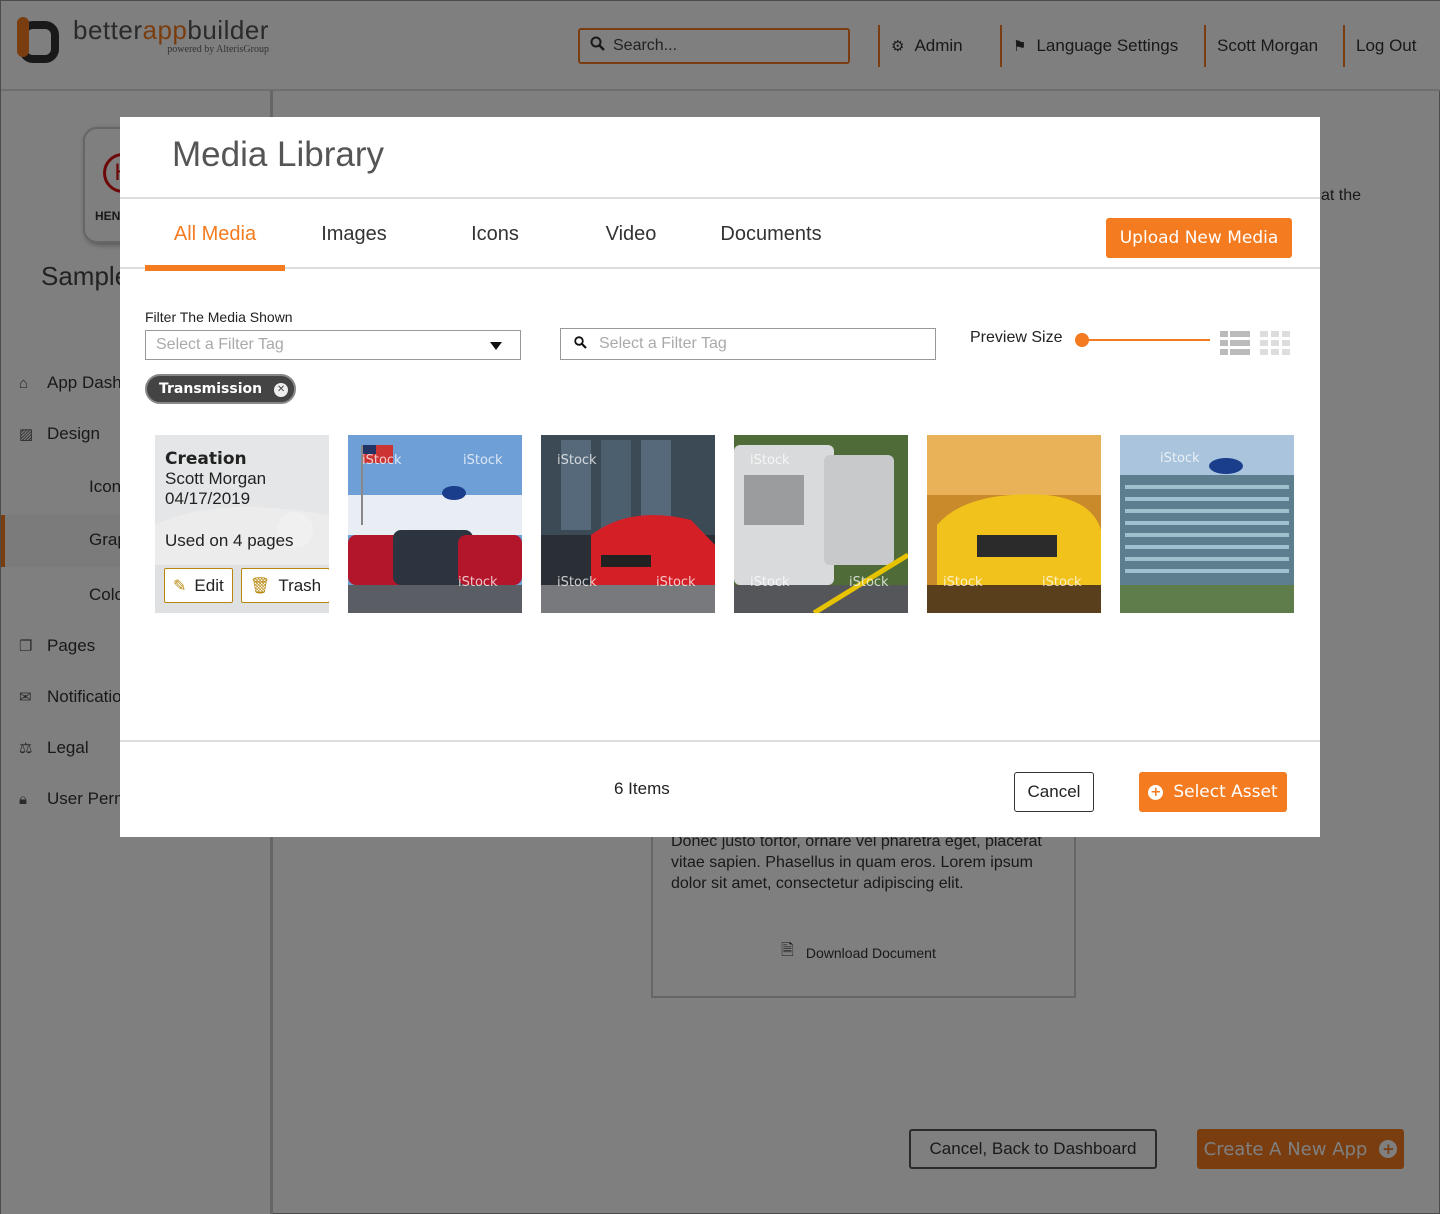 This screenshot has height=1214, width=1440. Describe the element at coordinates (354, 234) in the screenshot. I see `tab-images: Images` at that location.